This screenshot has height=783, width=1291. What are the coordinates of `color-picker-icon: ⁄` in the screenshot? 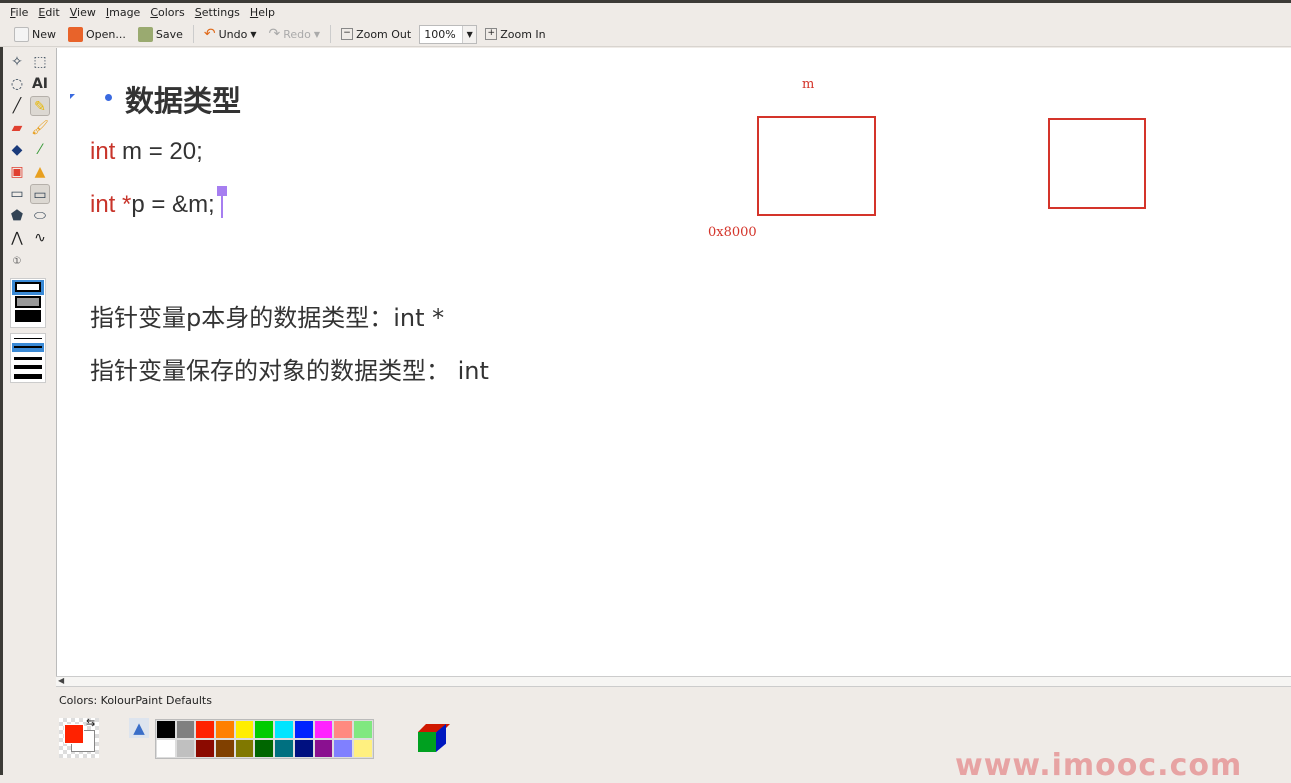 It's located at (40, 150).